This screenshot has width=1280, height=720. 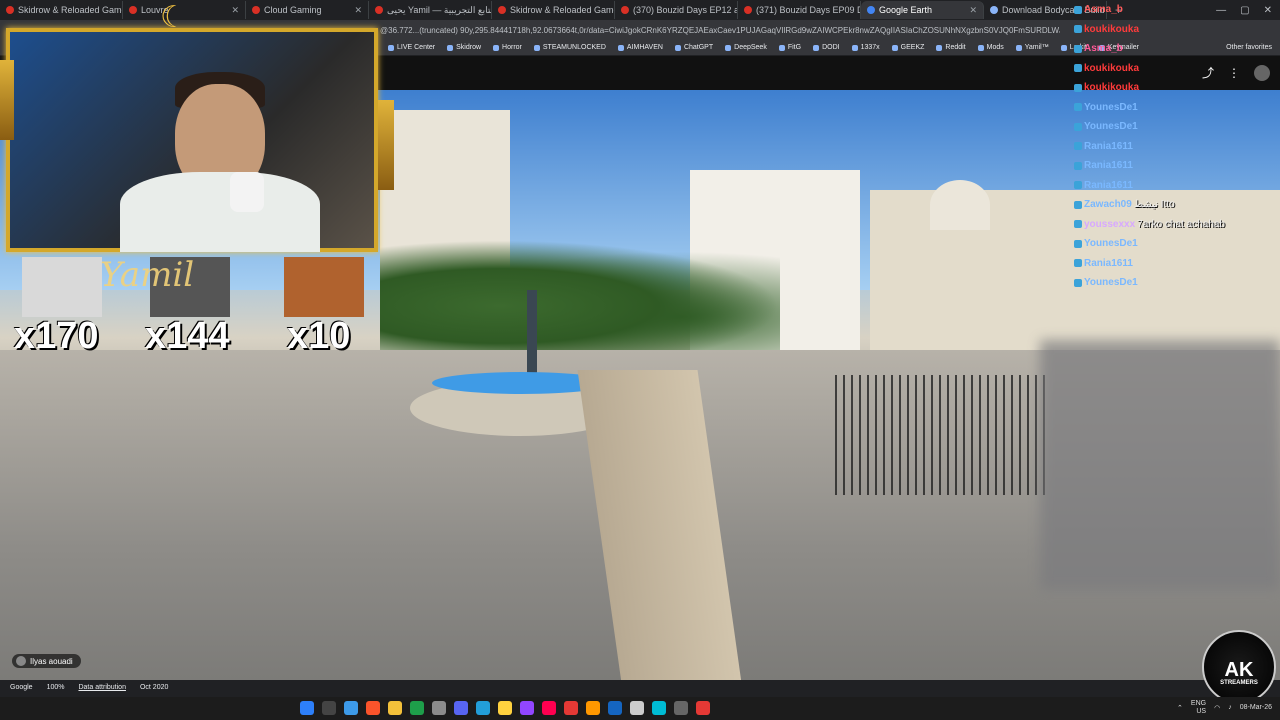 I want to click on microphone-icon, so click(x=247, y=192).